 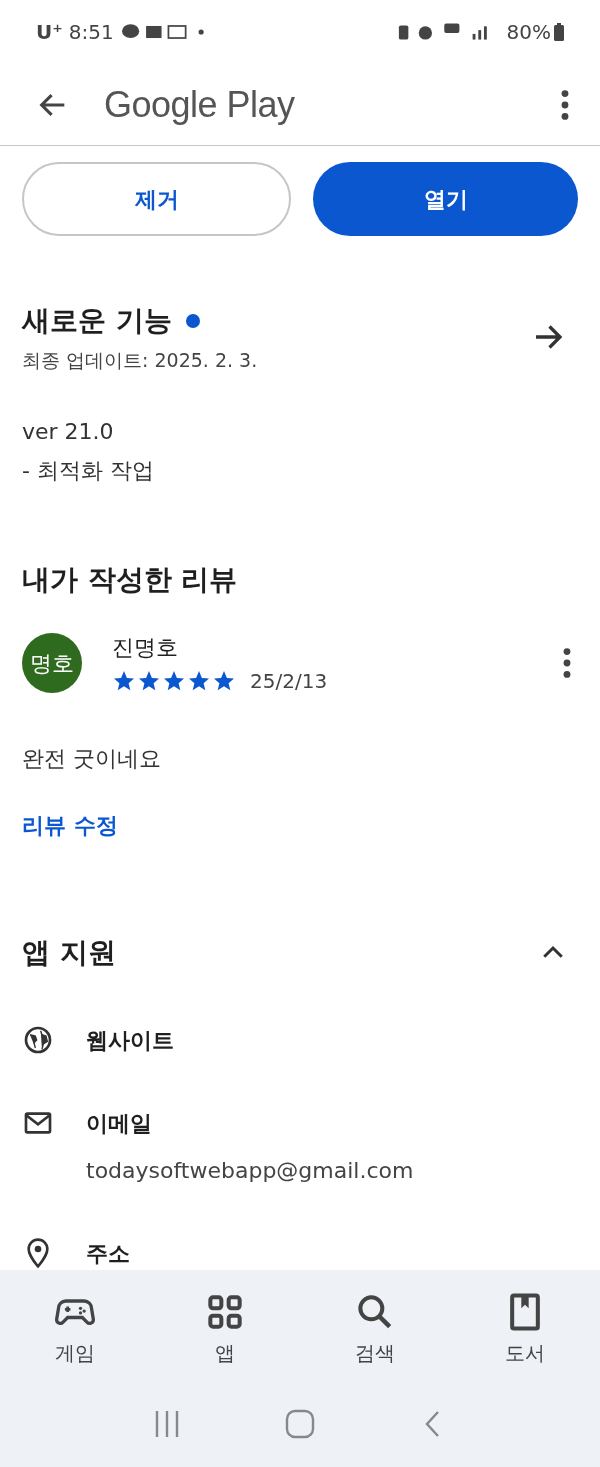 What do you see at coordinates (91, 32) in the screenshot?
I see `status-time: 8:51` at bounding box center [91, 32].